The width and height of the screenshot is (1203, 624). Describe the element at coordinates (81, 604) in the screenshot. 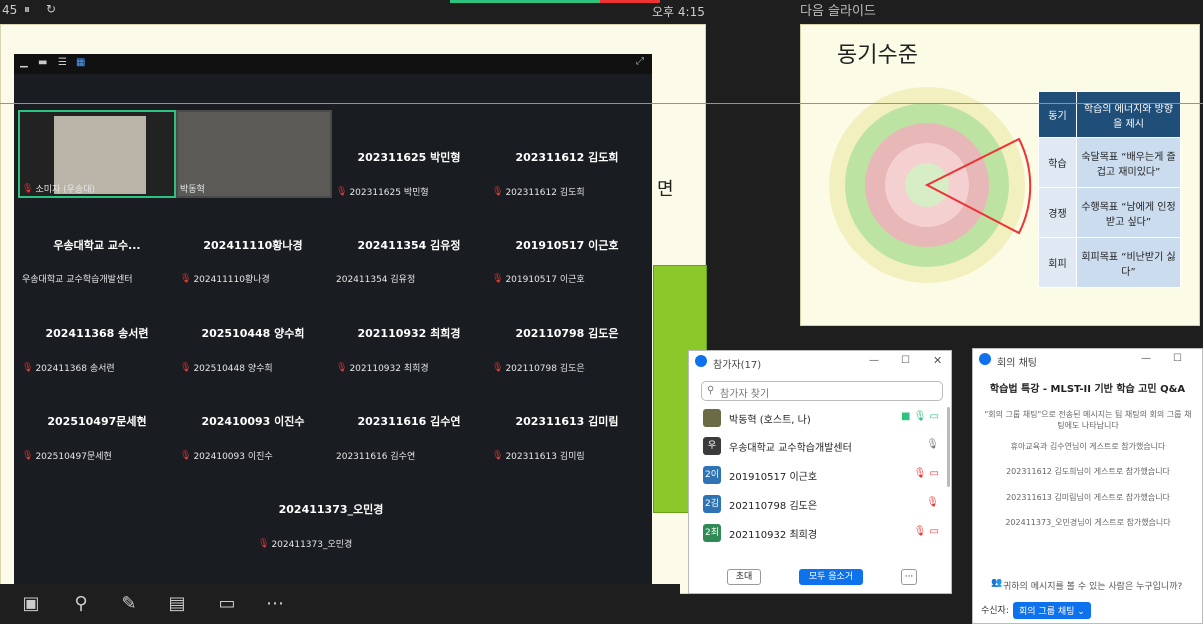

I see `magnify-icon: ⚲` at that location.